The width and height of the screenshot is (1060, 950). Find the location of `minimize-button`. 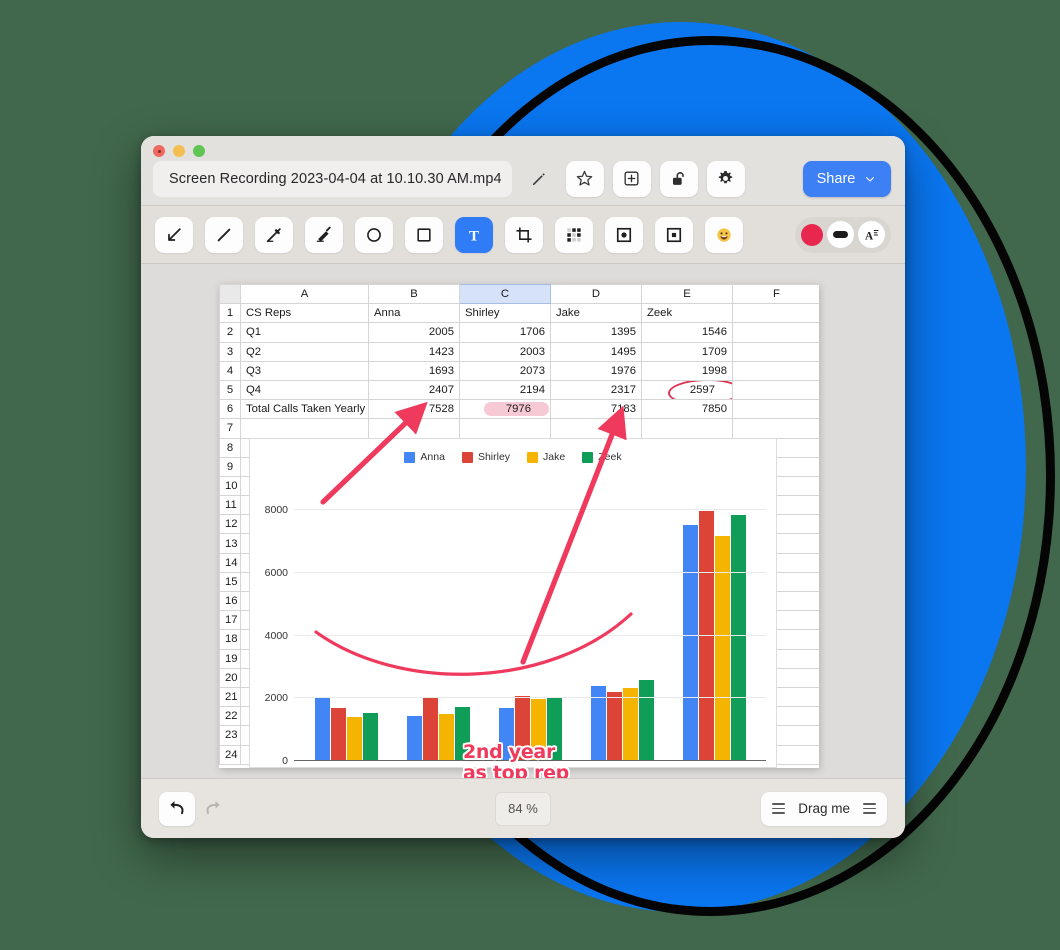

minimize-button is located at coordinates (179, 151).